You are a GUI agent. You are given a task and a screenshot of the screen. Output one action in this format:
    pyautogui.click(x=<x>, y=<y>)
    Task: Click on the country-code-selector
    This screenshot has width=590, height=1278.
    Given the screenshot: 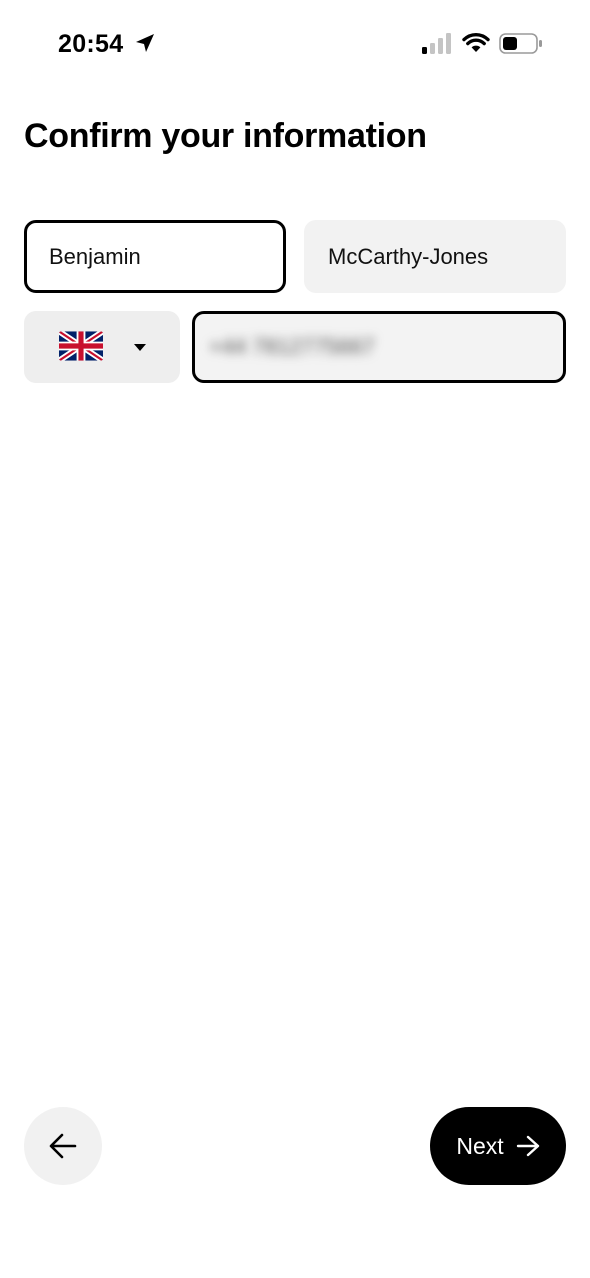 What is the action you would take?
    pyautogui.click(x=102, y=347)
    